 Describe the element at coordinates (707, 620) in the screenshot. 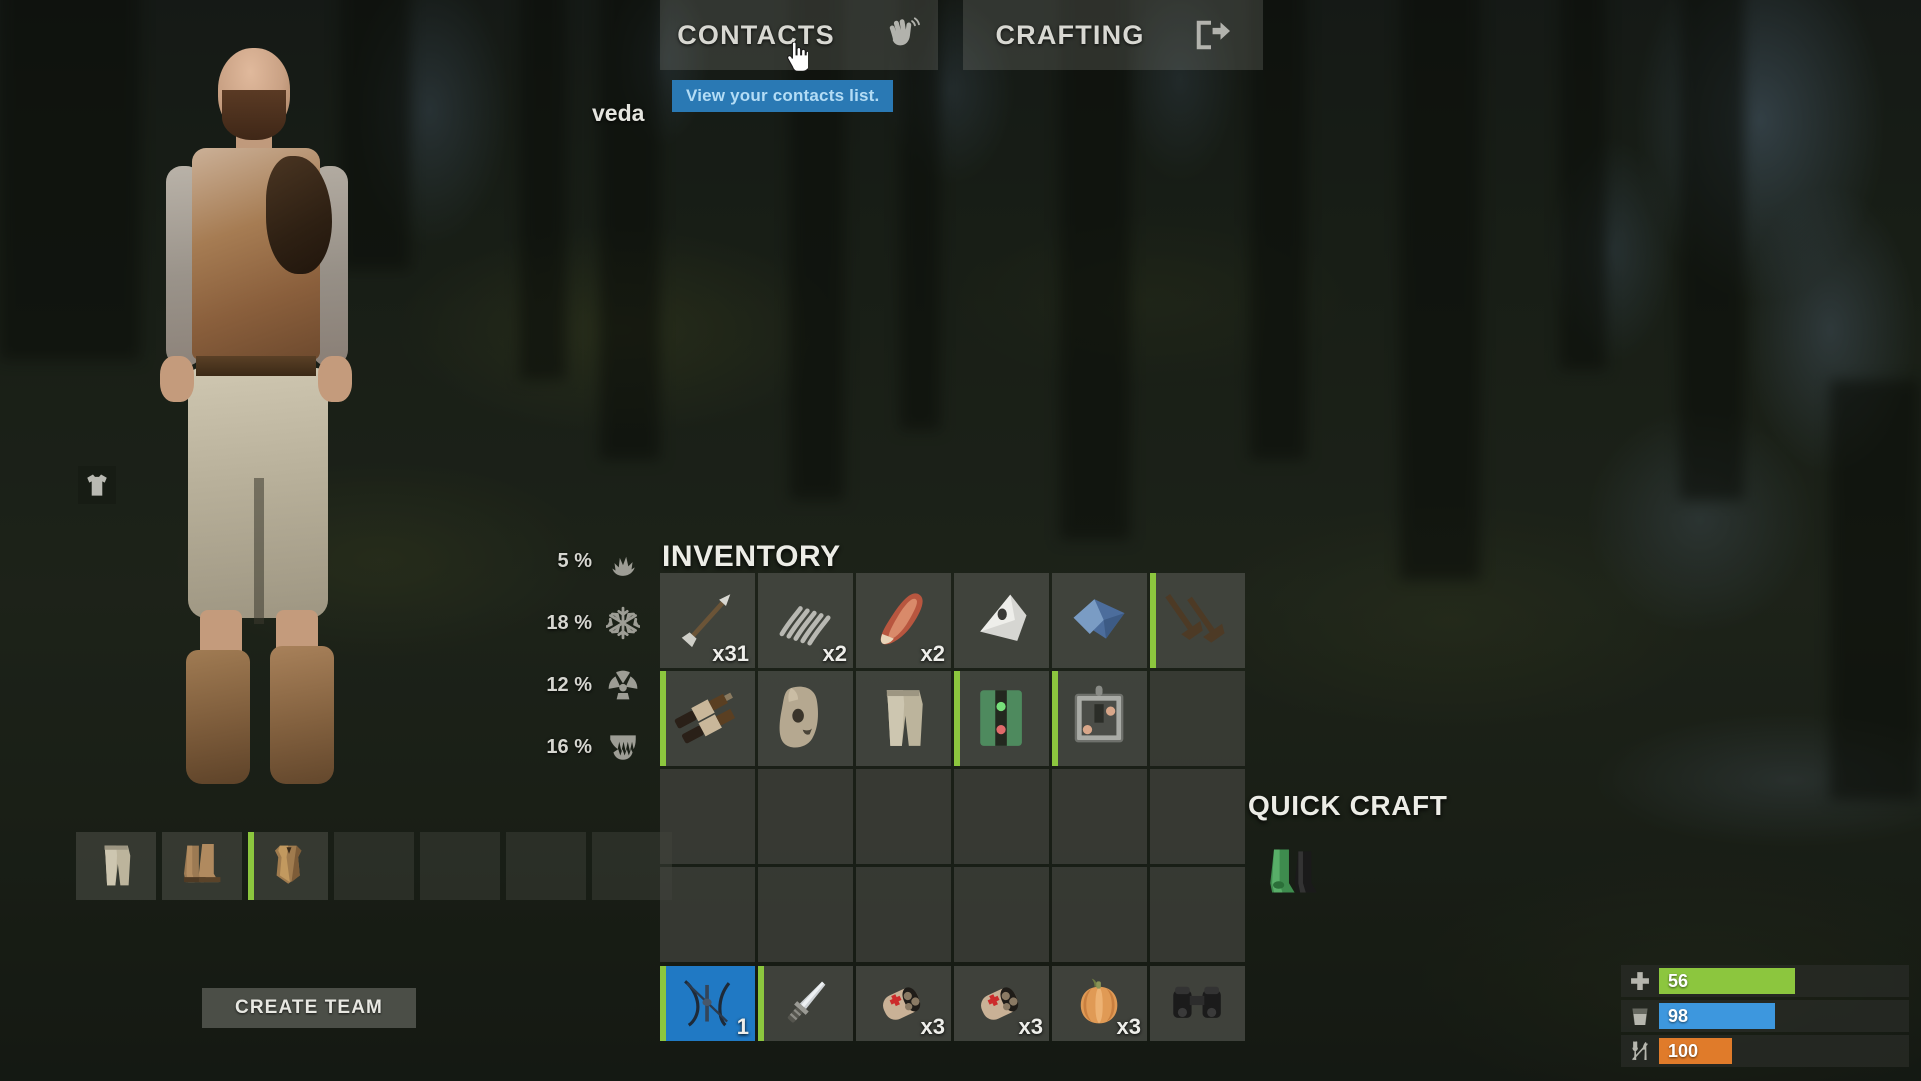

I see `inventory-slot-arrow: x31` at that location.